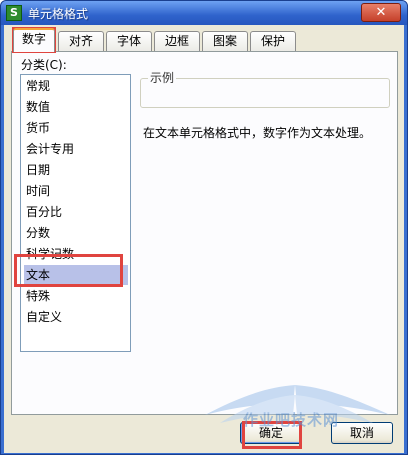  I want to click on category-item-scientific: 科学记数, so click(76, 254).